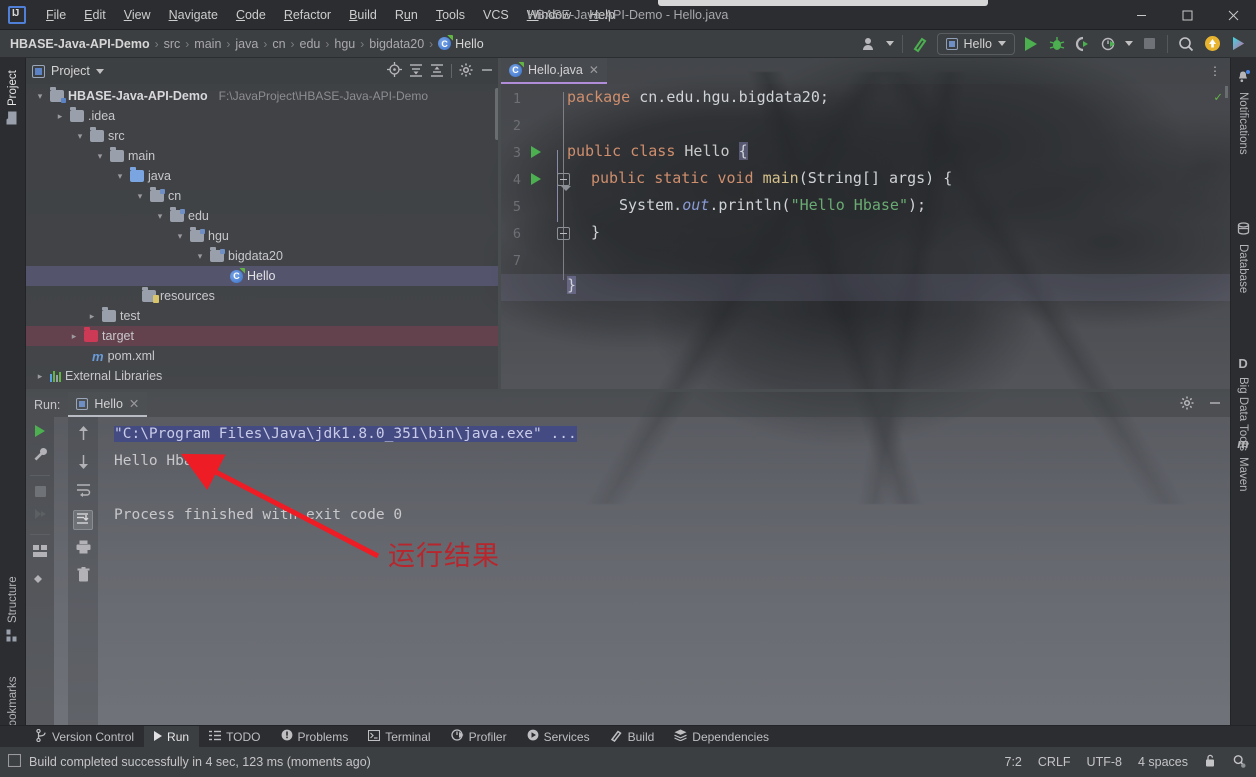 The height and width of the screenshot is (777, 1256). What do you see at coordinates (1083, 44) in the screenshot?
I see `run-with-coverage-button` at bounding box center [1083, 44].